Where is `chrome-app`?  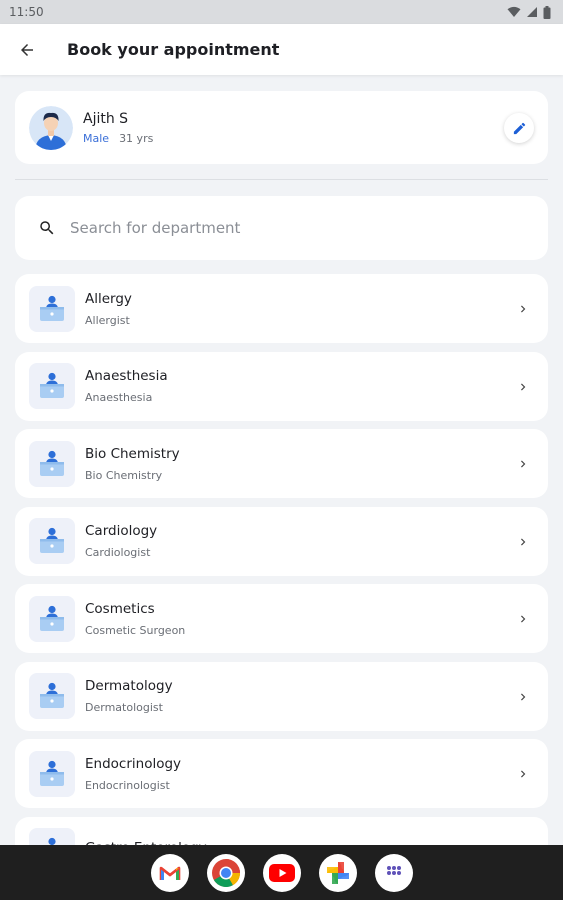
chrome-app is located at coordinates (225, 872).